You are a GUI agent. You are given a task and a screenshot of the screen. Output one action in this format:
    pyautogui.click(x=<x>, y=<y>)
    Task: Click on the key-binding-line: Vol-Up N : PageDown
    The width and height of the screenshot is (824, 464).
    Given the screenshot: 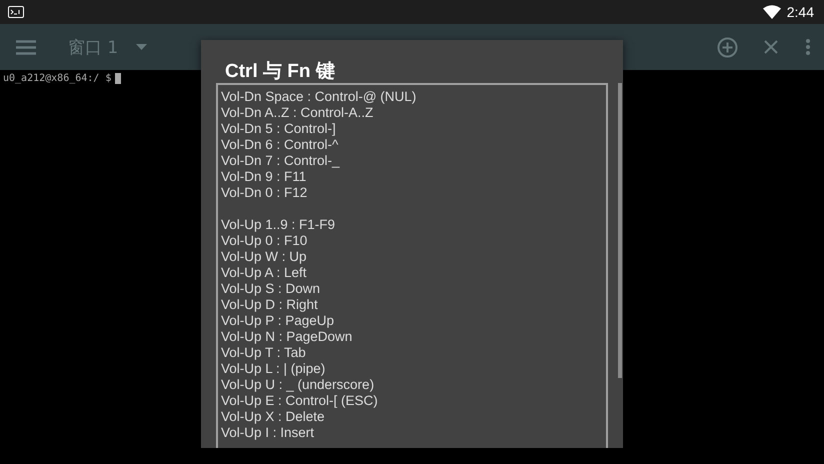 What is the action you would take?
    pyautogui.click(x=287, y=337)
    